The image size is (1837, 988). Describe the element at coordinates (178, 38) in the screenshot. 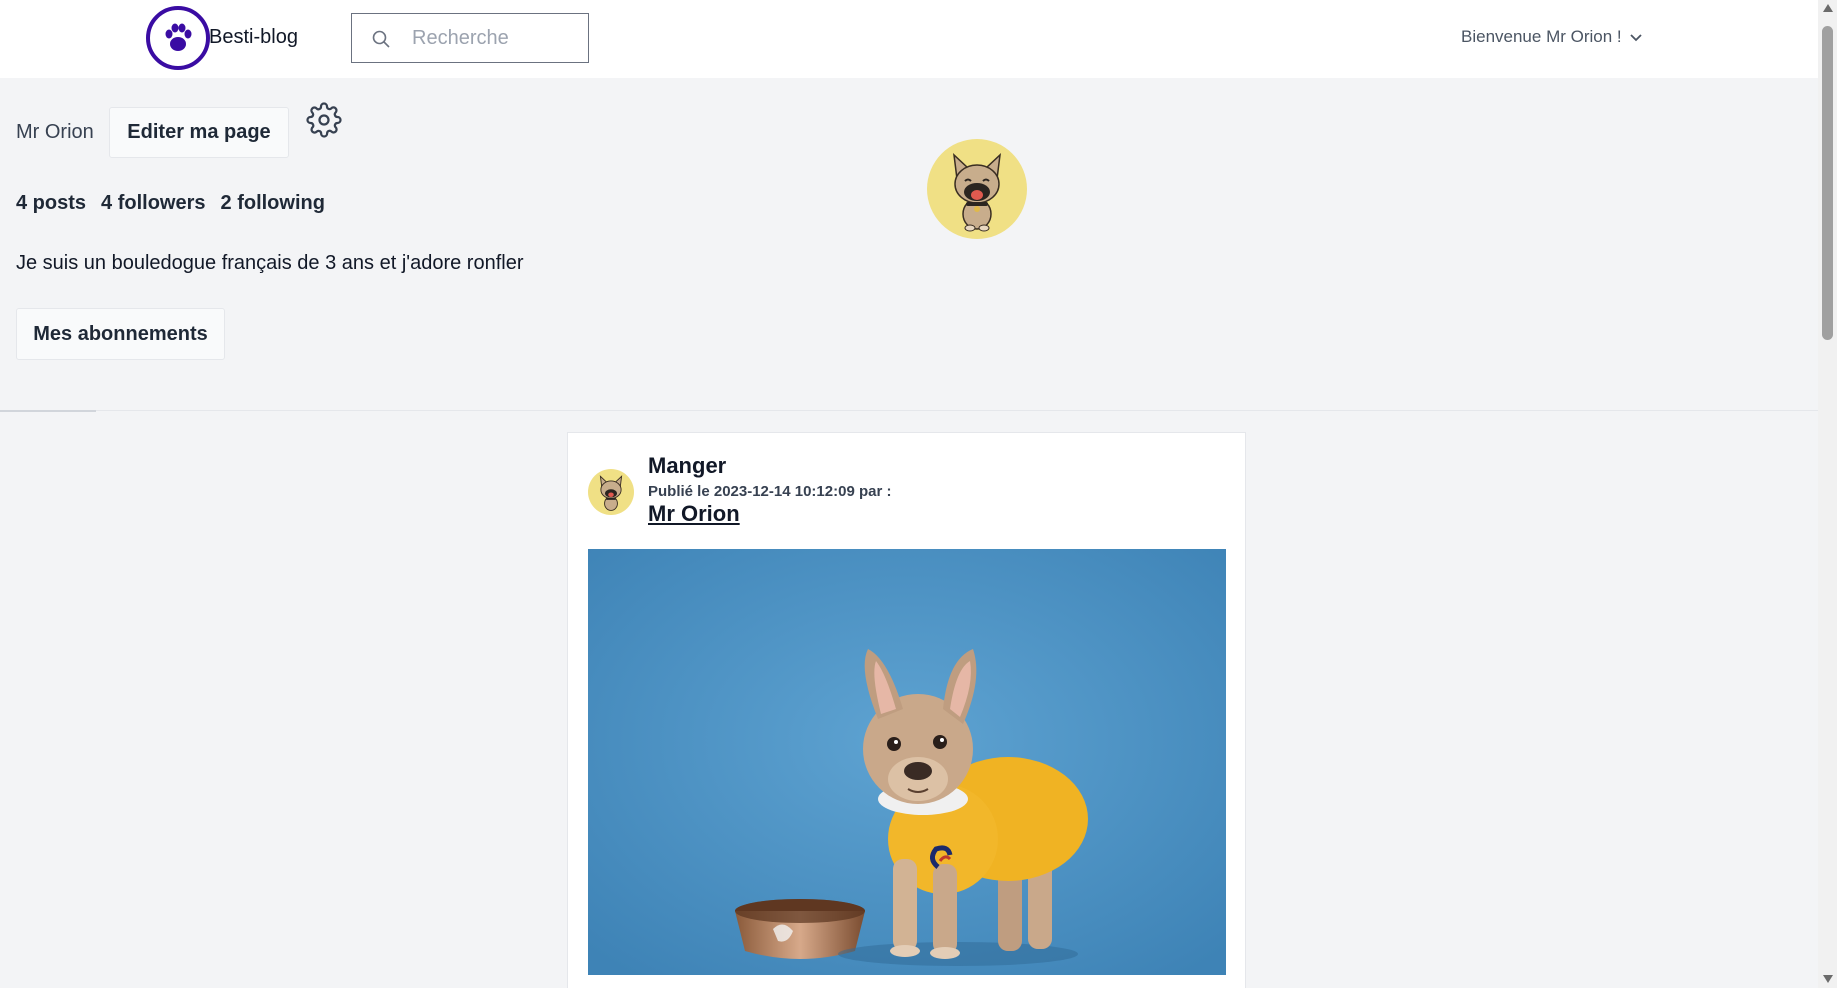

I see `paw-icon` at that location.